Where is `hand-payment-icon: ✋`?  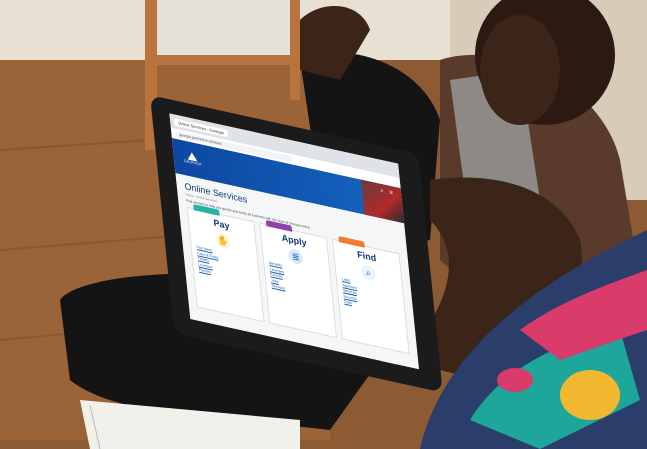
hand-payment-icon: ✋ is located at coordinates (223, 241).